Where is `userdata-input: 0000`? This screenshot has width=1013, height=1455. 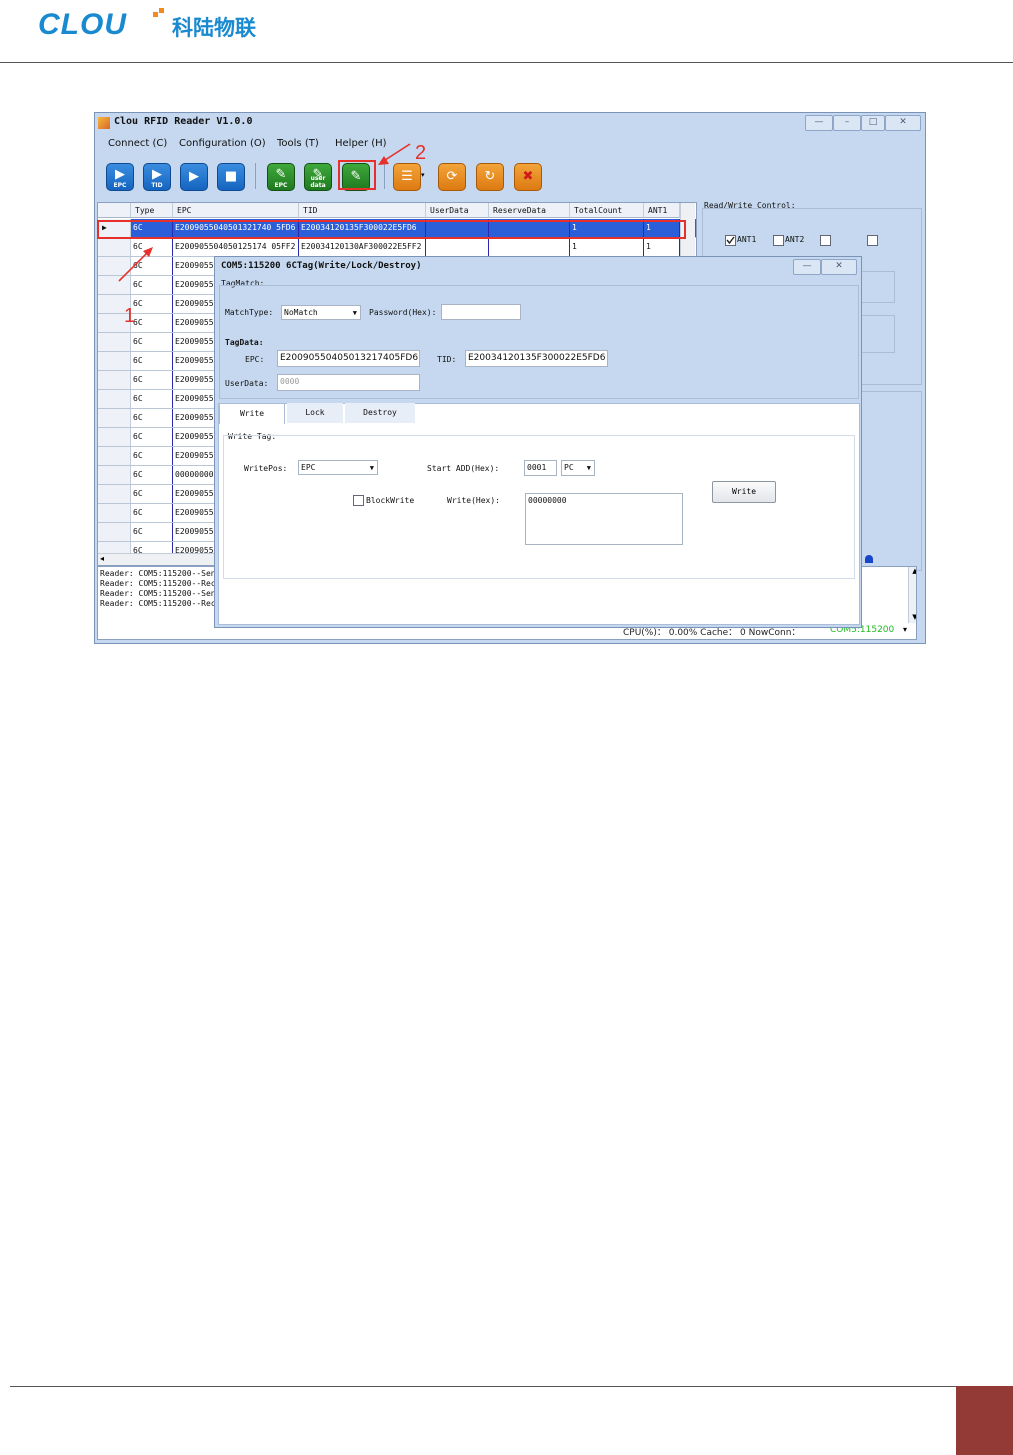 userdata-input: 0000 is located at coordinates (348, 382).